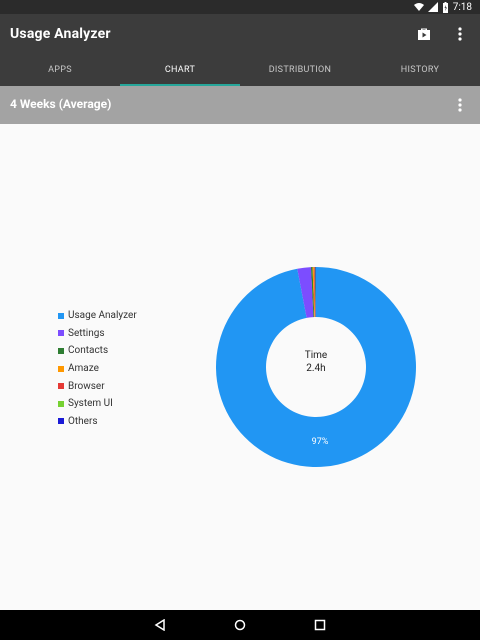  What do you see at coordinates (320, 442) in the screenshot?
I see `slice-percent-label: 97%` at bounding box center [320, 442].